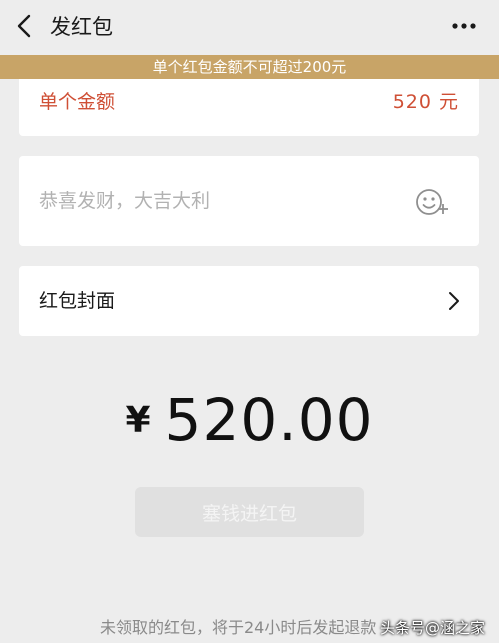  Describe the element at coordinates (432, 202) in the screenshot. I see `emoji-add-icon` at that location.